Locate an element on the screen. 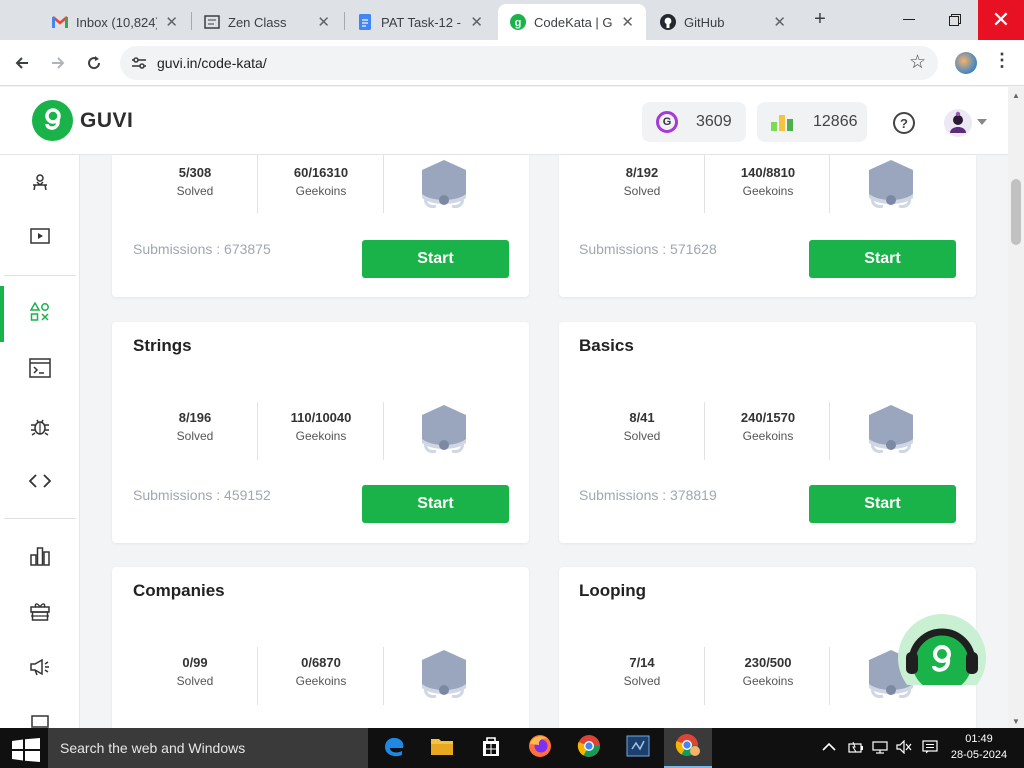 This screenshot has height=768, width=1024. minimize-button is located at coordinates (909, 20).